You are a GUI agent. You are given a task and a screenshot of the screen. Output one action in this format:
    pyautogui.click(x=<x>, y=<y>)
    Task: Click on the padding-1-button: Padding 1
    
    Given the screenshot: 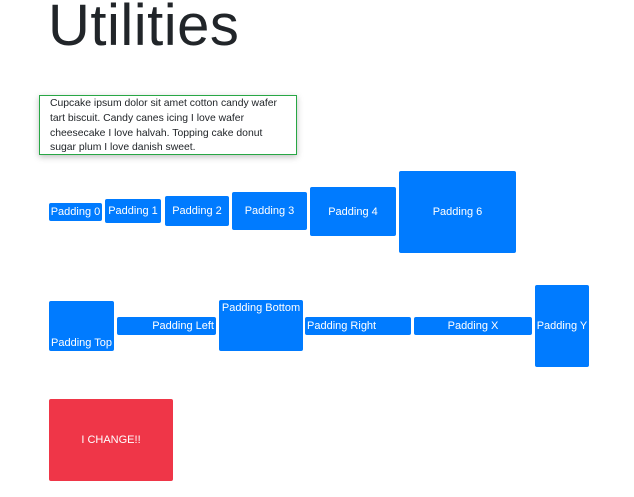 What is the action you would take?
    pyautogui.click(x=133, y=211)
    